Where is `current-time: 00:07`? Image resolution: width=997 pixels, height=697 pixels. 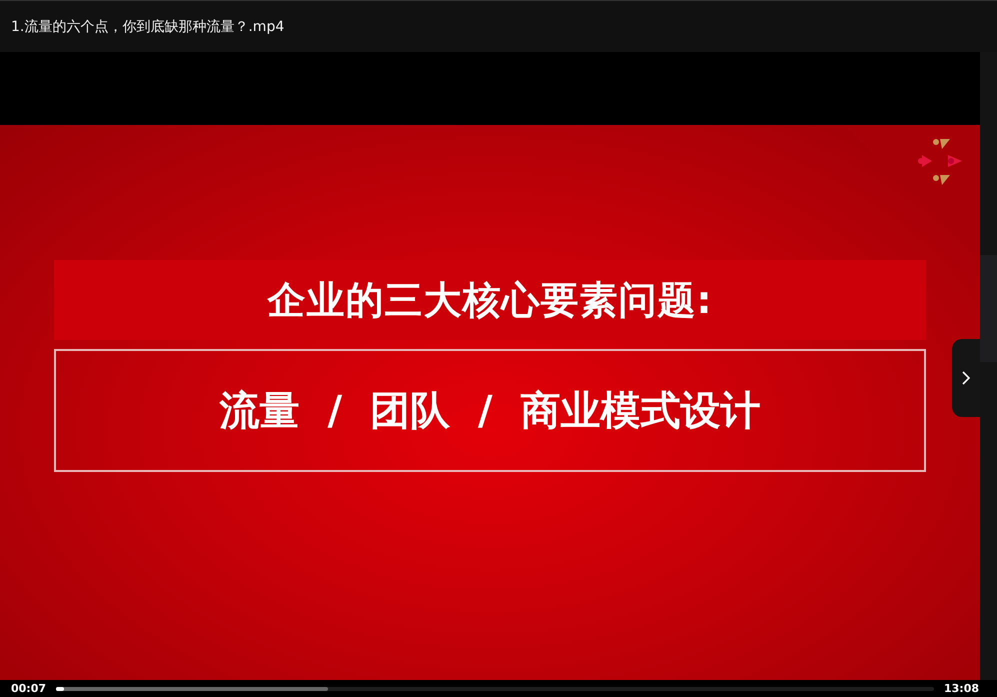 current-time: 00:07 is located at coordinates (28, 688).